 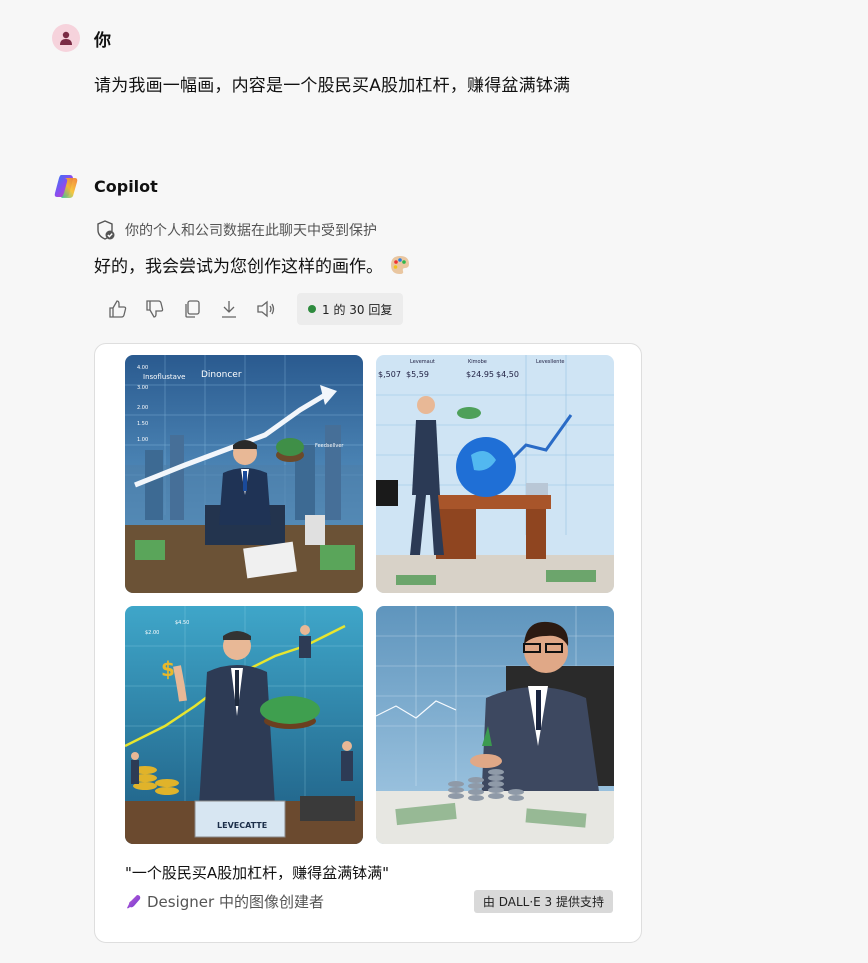 What do you see at coordinates (235, 902) in the screenshot?
I see `designer-attribution-text: Designer 中的图像创建者` at bounding box center [235, 902].